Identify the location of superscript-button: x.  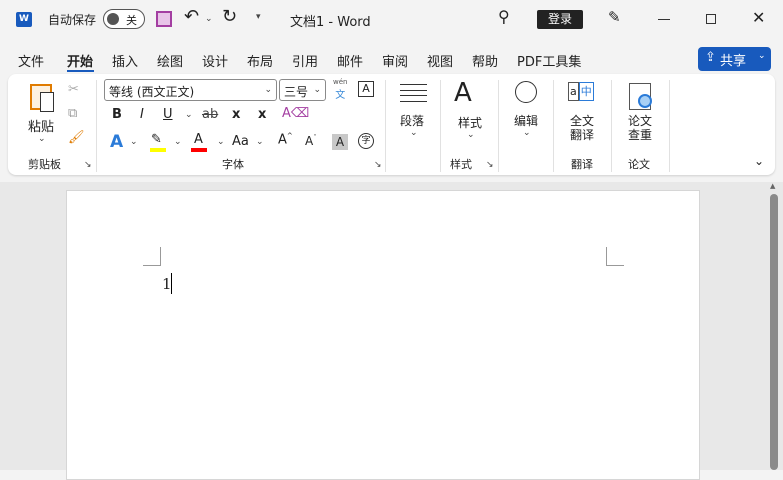
(262, 114).